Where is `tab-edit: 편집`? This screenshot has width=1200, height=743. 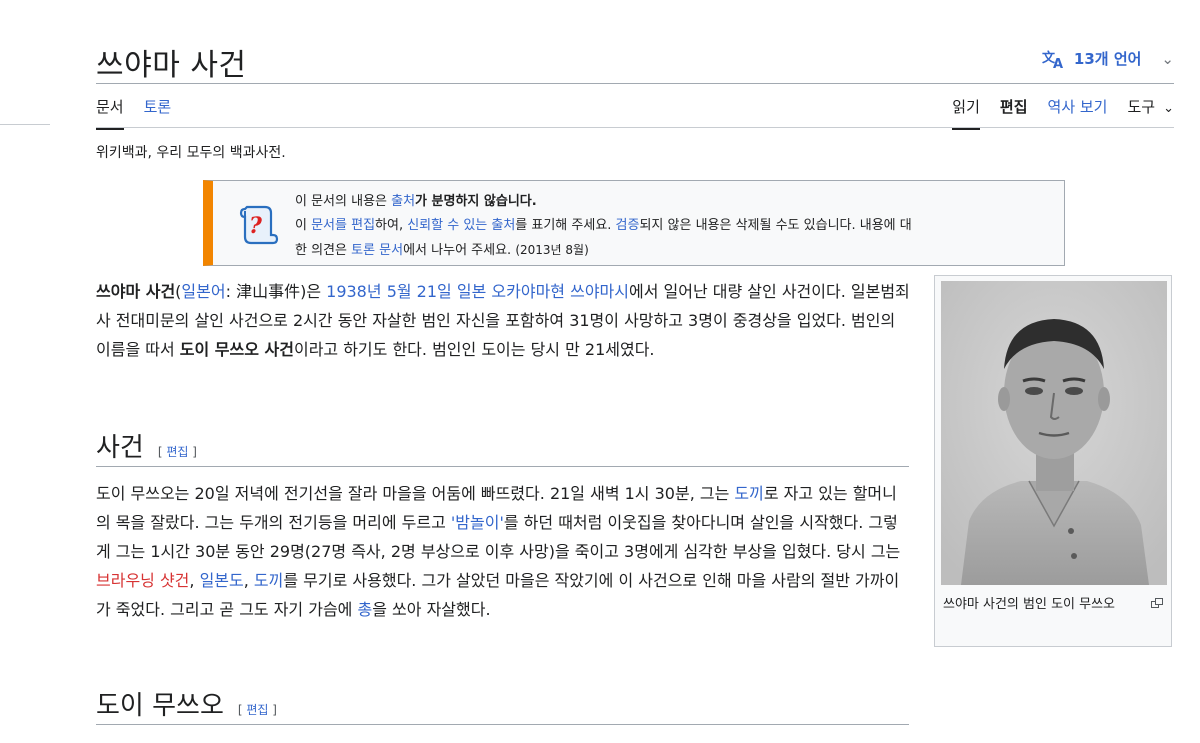 tab-edit: 편집 is located at coordinates (1014, 112).